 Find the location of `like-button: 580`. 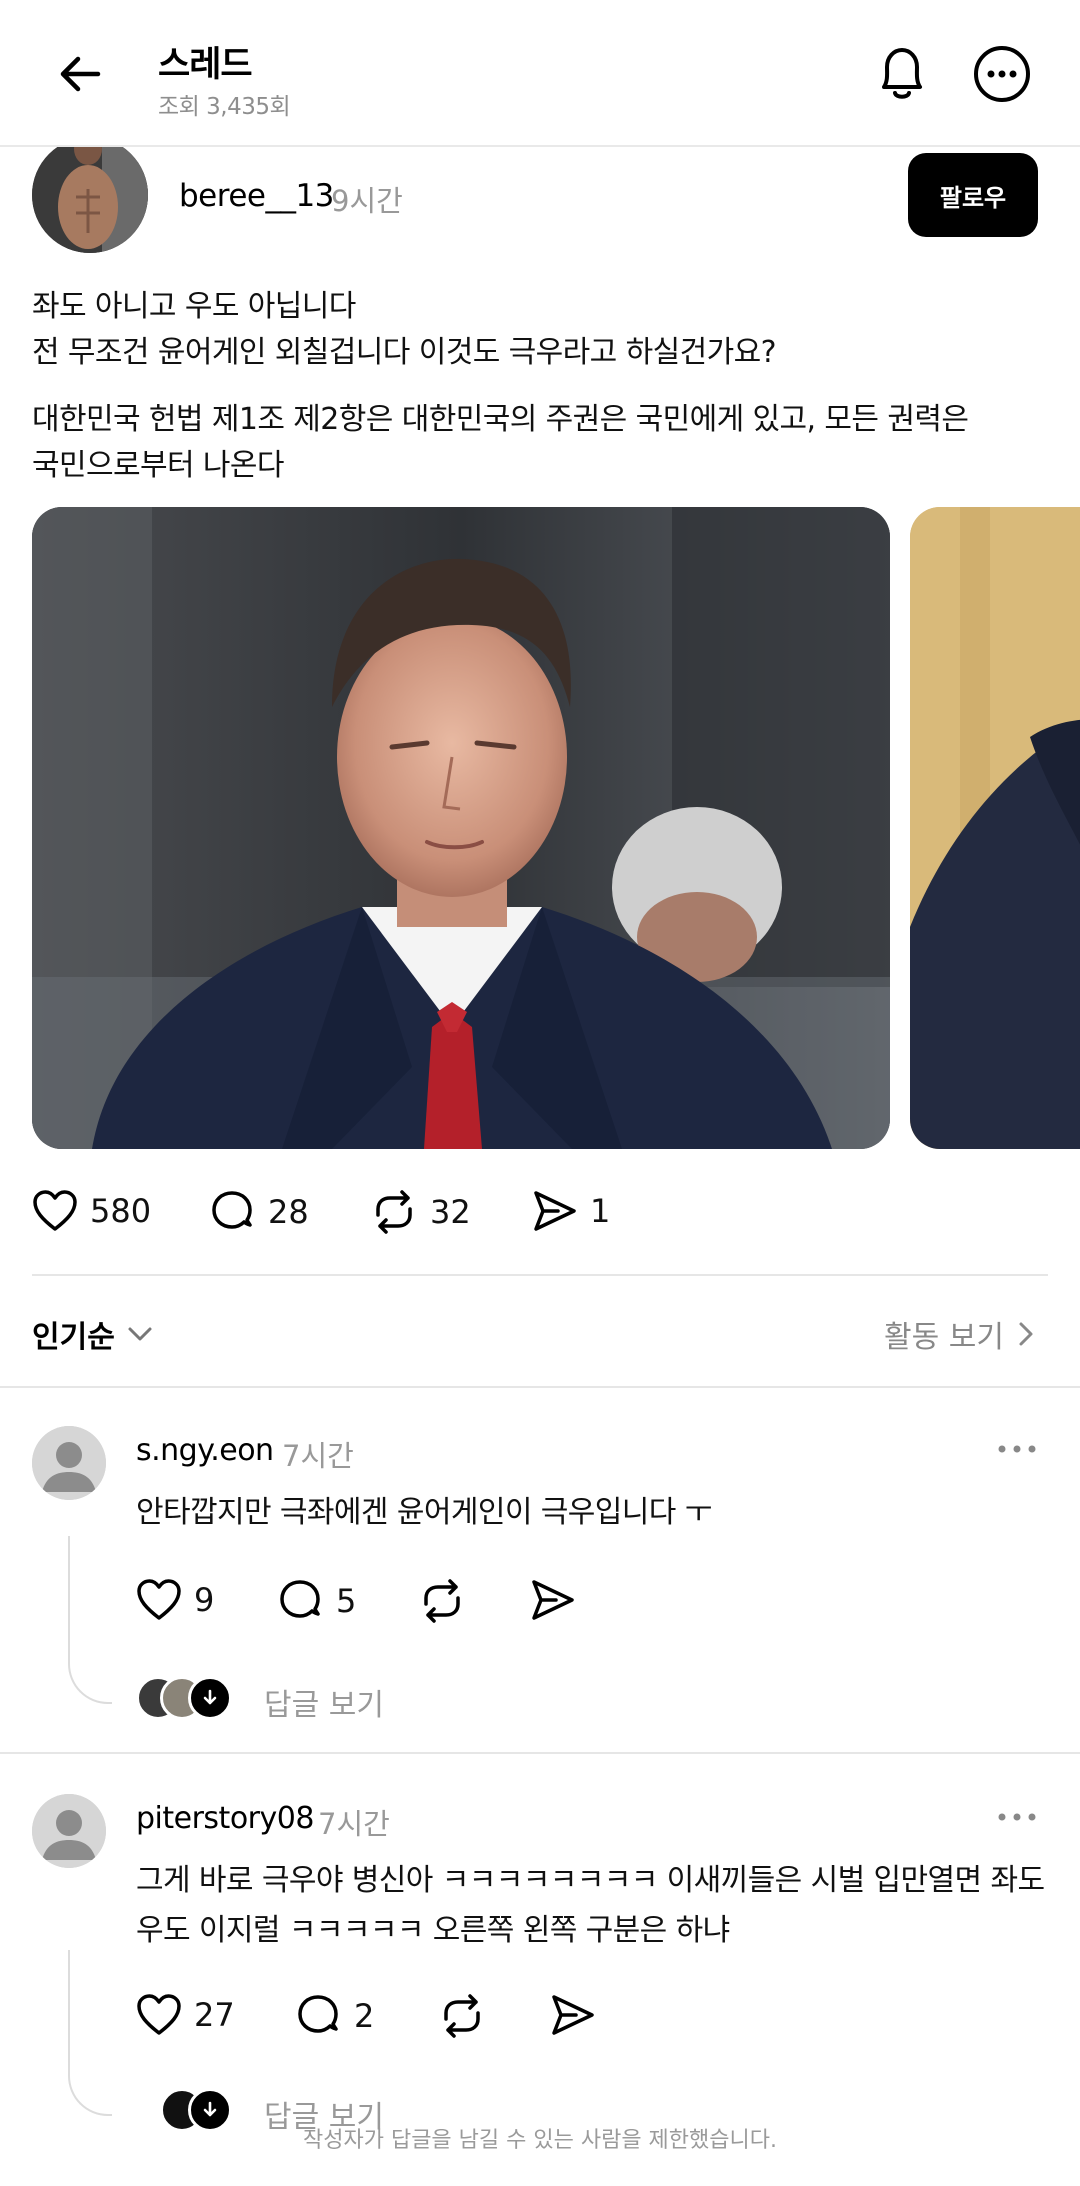

like-button: 580 is located at coordinates (91, 1211).